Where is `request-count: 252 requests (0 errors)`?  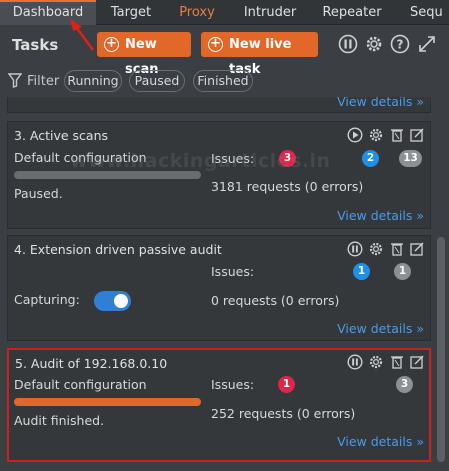
request-count: 252 requests (0 errors) is located at coordinates (283, 413).